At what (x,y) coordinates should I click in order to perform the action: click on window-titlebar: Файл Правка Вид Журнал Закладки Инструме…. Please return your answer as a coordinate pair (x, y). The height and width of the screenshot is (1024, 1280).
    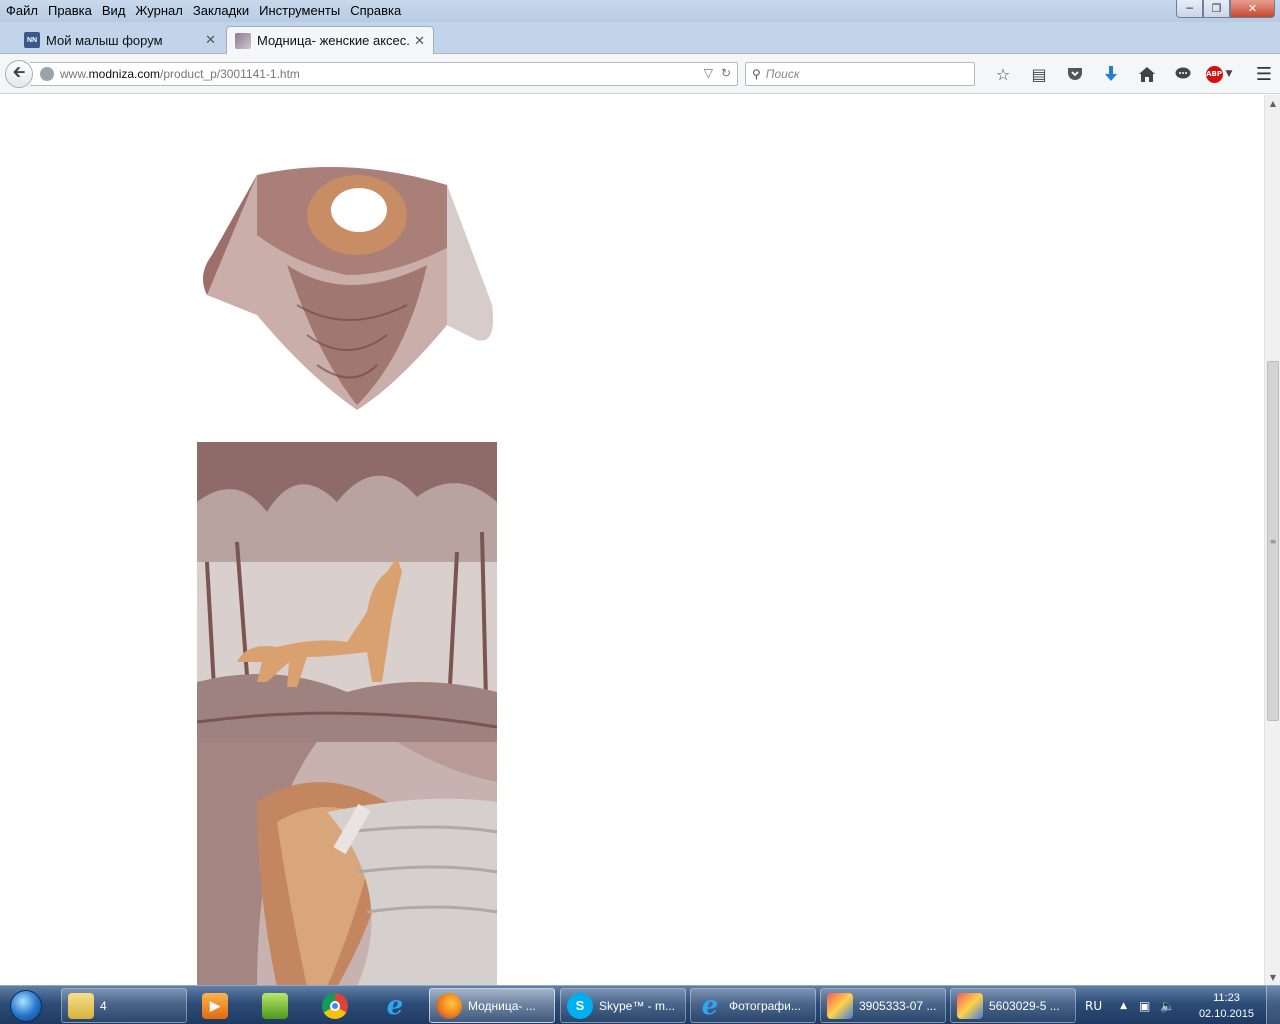
    Looking at the image, I should click on (640, 11).